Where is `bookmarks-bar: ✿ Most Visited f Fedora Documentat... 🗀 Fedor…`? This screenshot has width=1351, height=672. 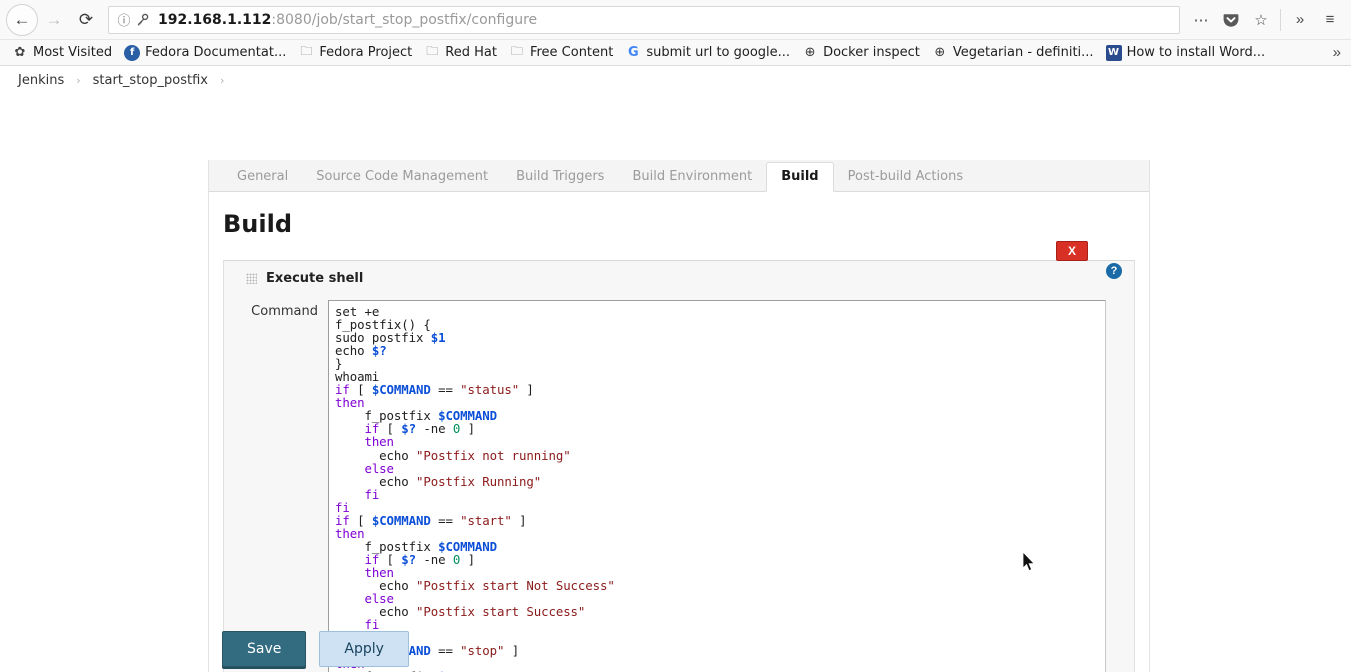
bookmarks-bar: ✿ Most Visited f Fedora Documentat... 🗀 Fedor… is located at coordinates (675, 53).